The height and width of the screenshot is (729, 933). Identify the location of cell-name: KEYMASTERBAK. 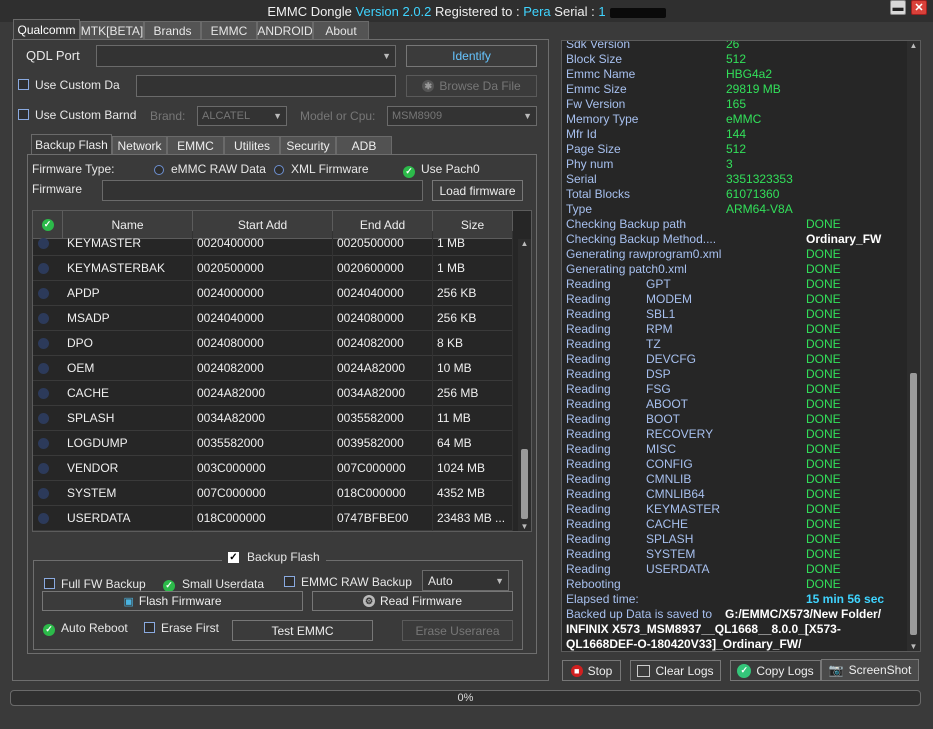
(128, 268).